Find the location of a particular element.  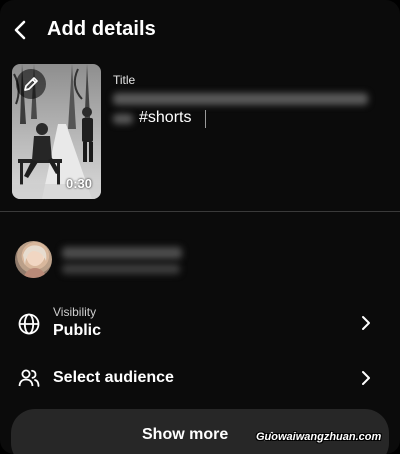

video-duration: 0:30 is located at coordinates (78, 183).